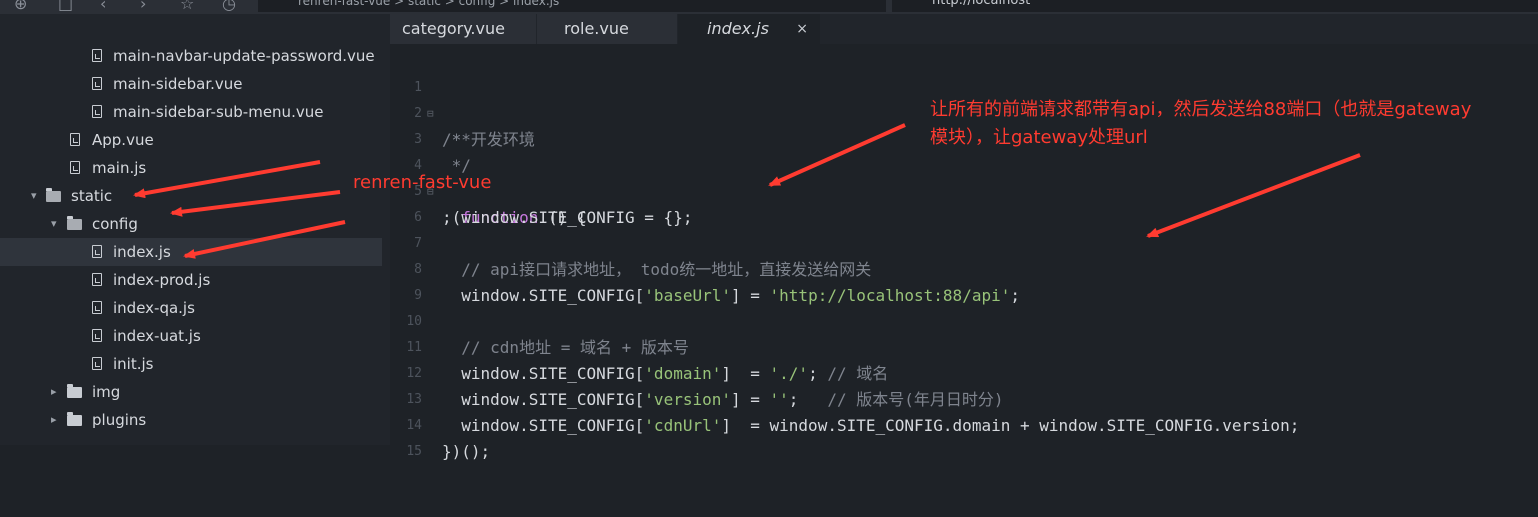  What do you see at coordinates (553, 205) in the screenshot?
I see `code-line: 5 window.SITE_CONFIG = {};` at bounding box center [553, 205].